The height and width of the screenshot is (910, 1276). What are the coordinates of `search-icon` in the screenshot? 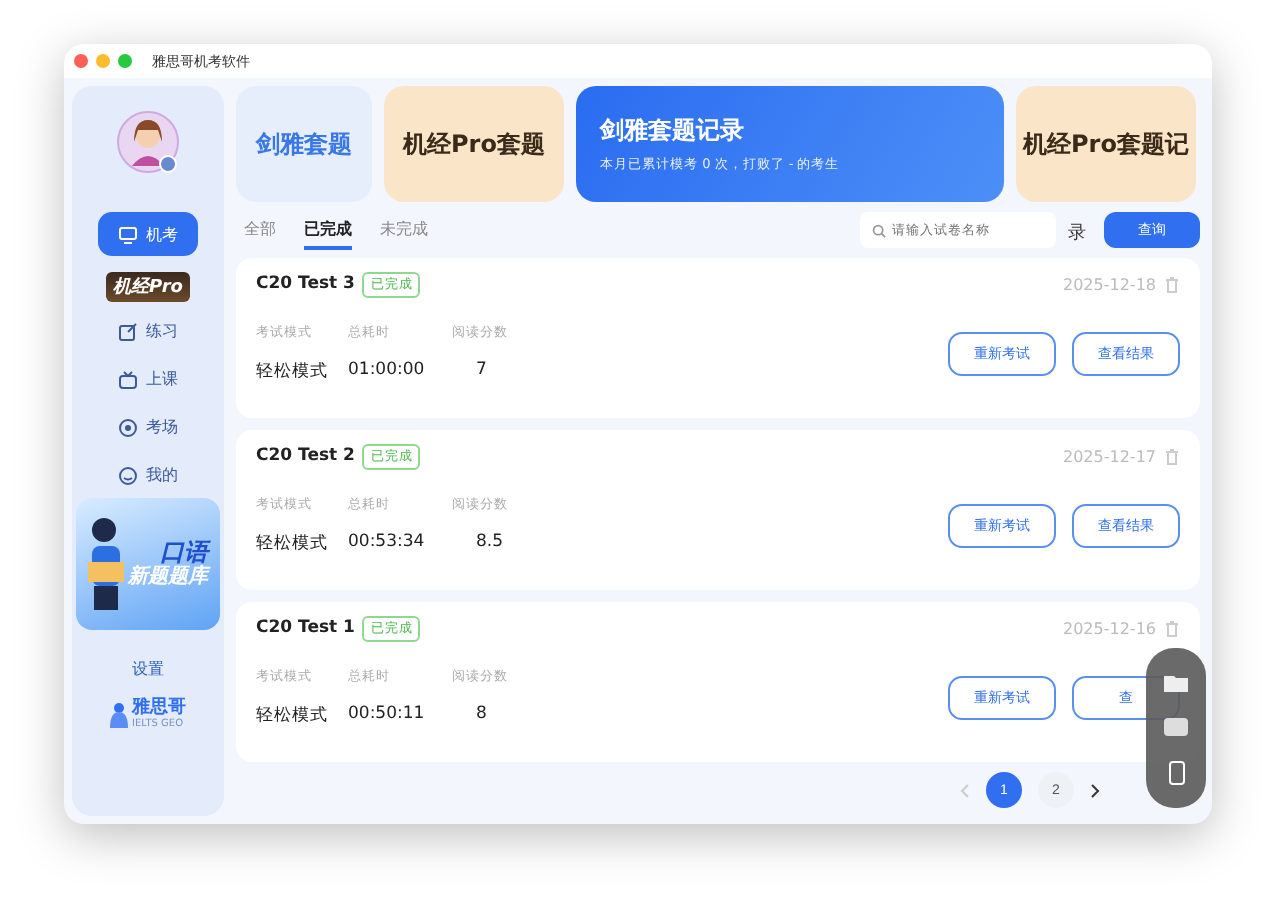 It's located at (879, 230).